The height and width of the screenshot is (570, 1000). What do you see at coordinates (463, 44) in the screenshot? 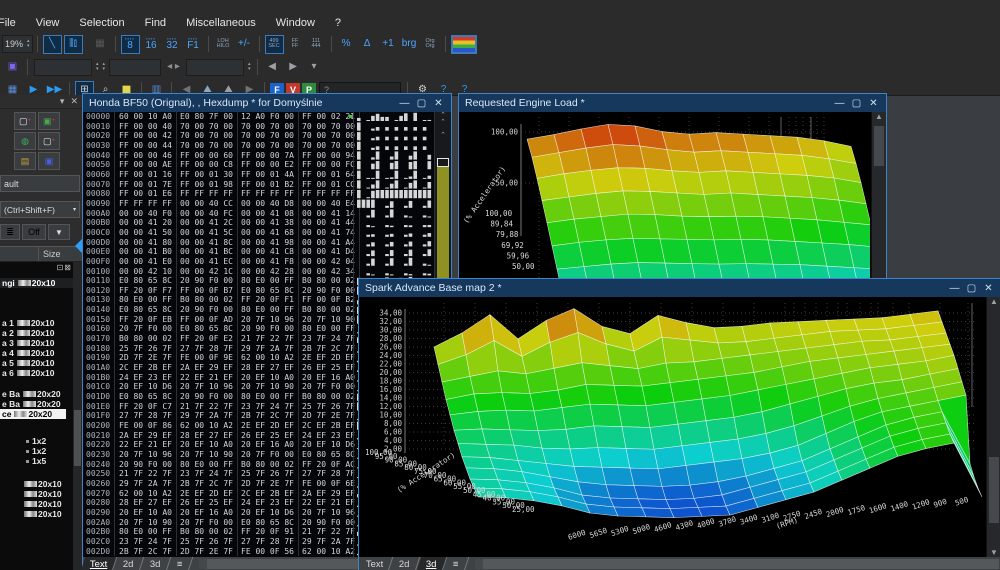
I see `color-scale-button` at bounding box center [463, 44].